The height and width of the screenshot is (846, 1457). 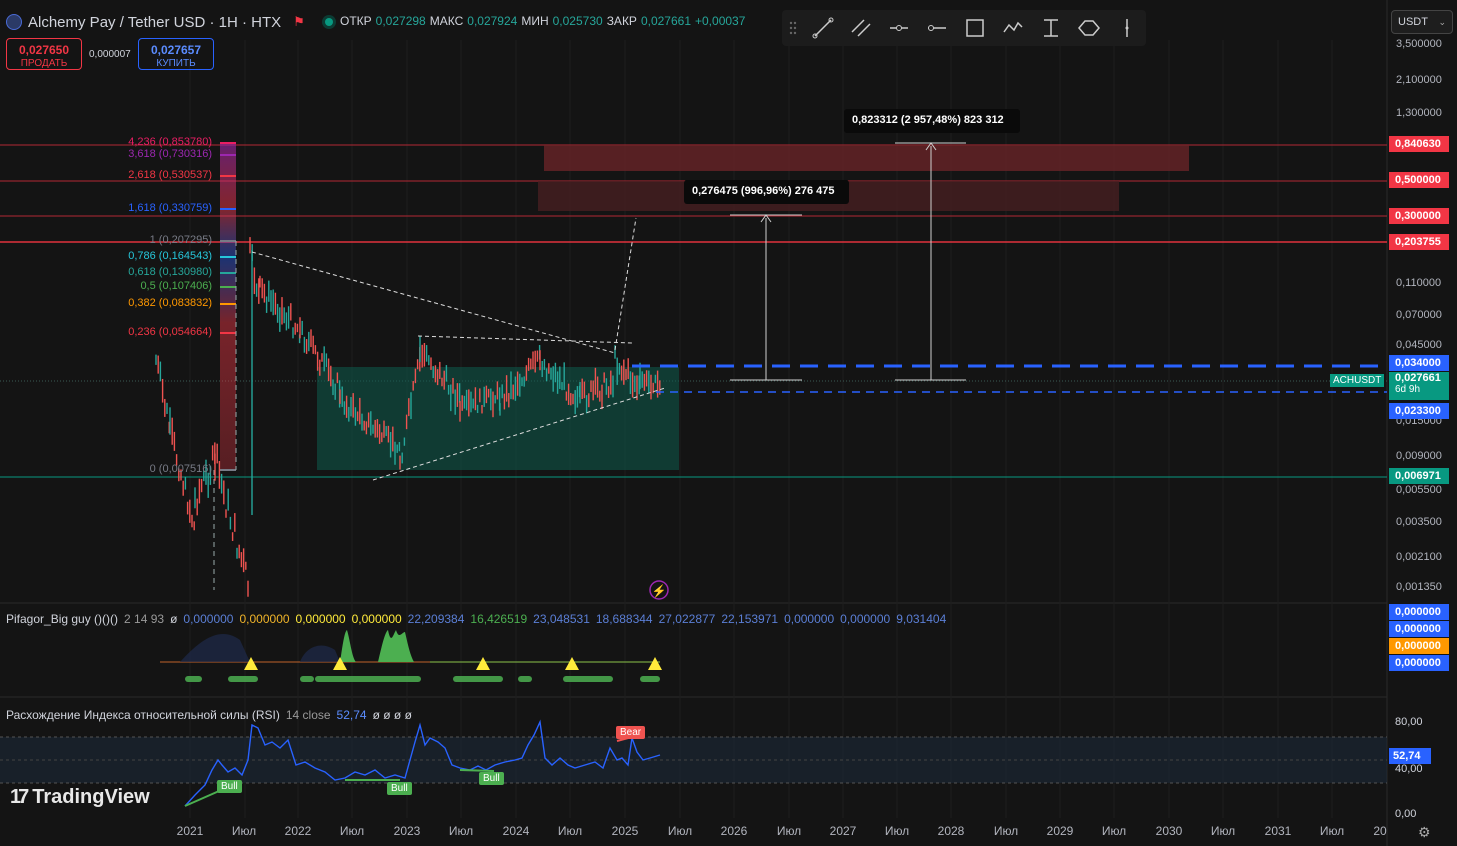 I want to click on time-axis-label: 2031, so click(x=1278, y=831).